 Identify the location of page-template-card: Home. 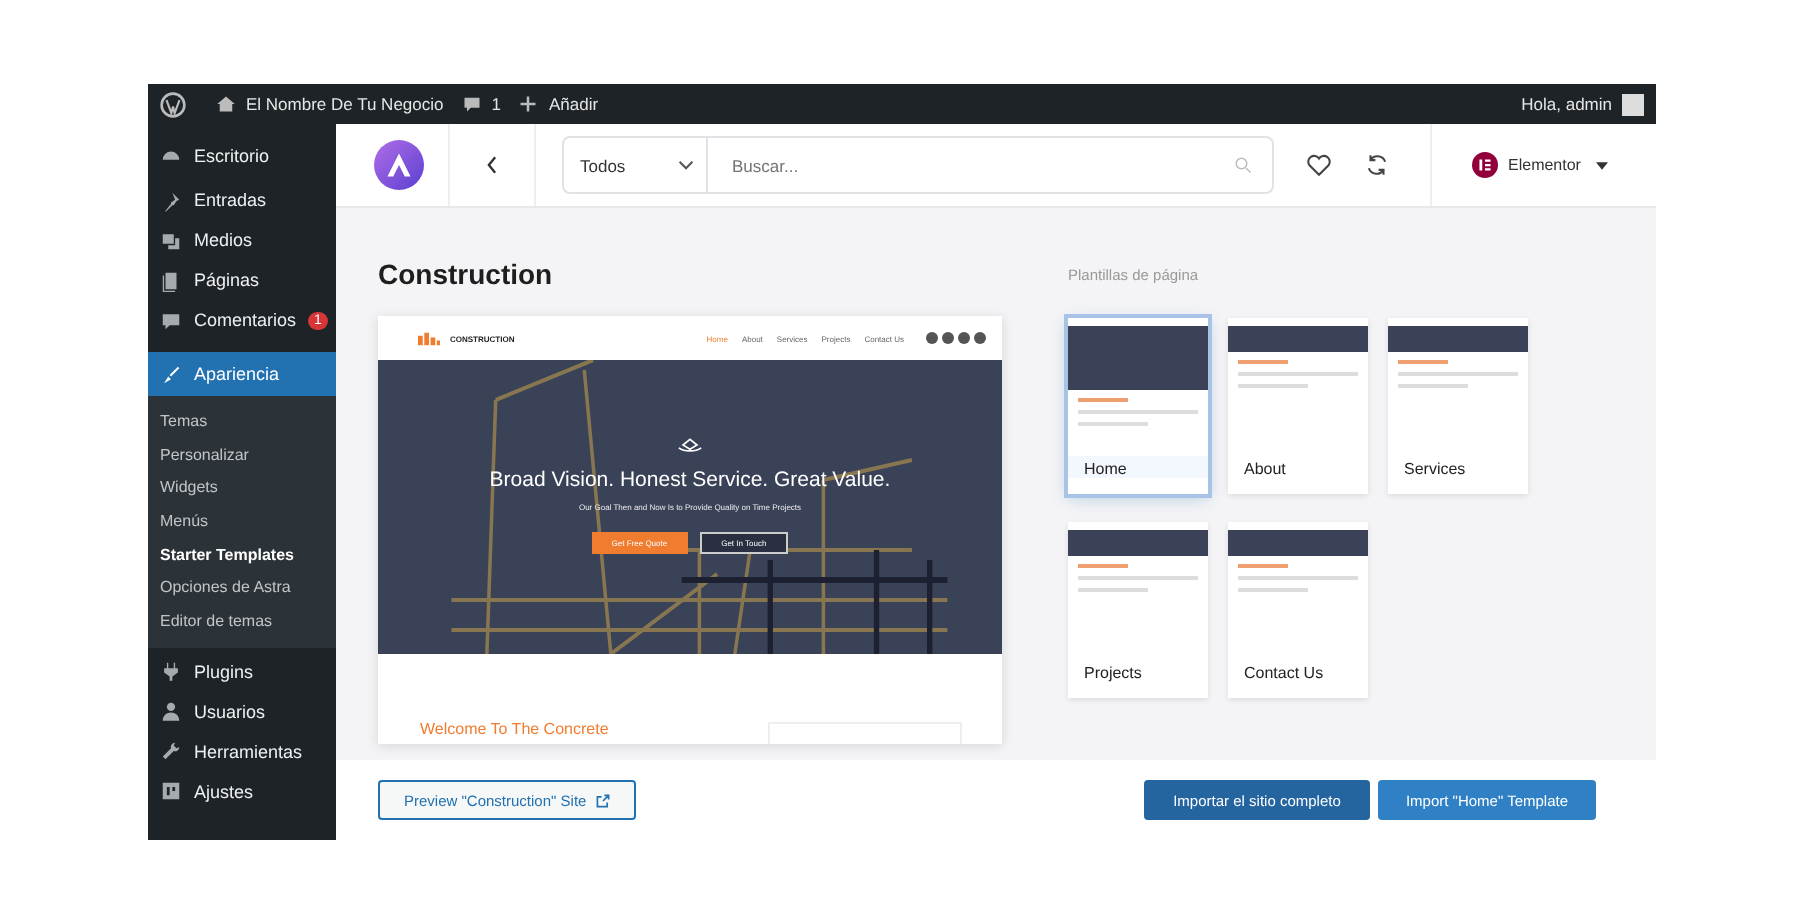
(1138, 406).